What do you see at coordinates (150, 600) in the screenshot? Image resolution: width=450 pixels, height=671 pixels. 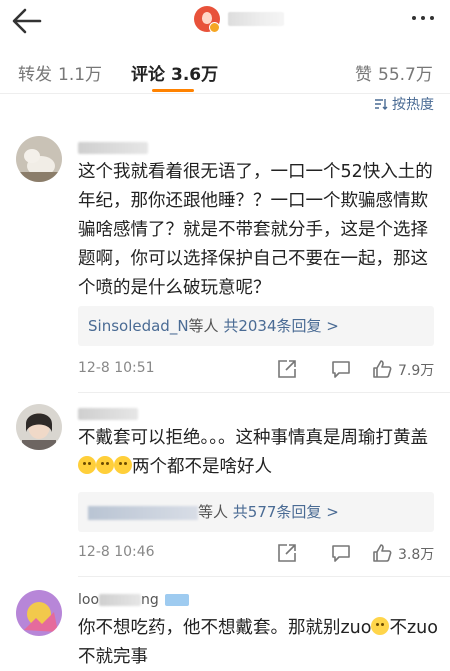 I see `commenter-name-suffix: ng` at bounding box center [150, 600].